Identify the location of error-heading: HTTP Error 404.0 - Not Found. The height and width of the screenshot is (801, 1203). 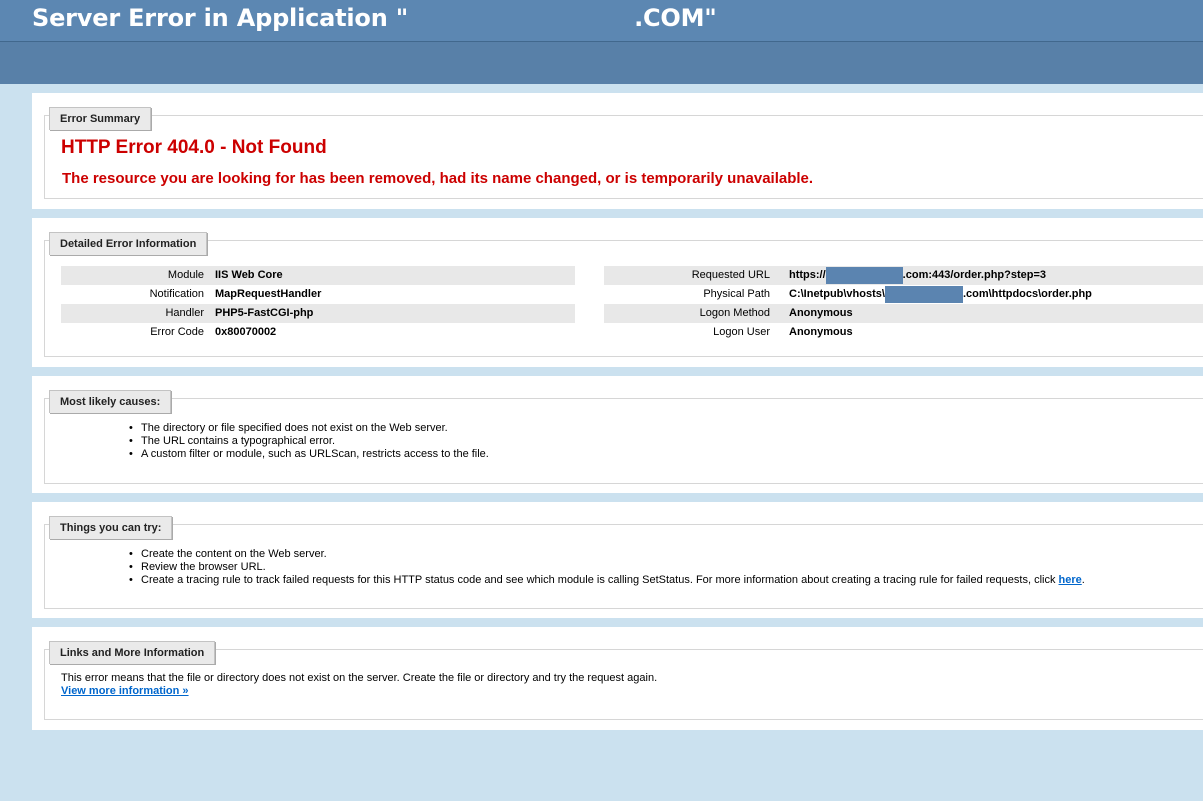
(194, 147).